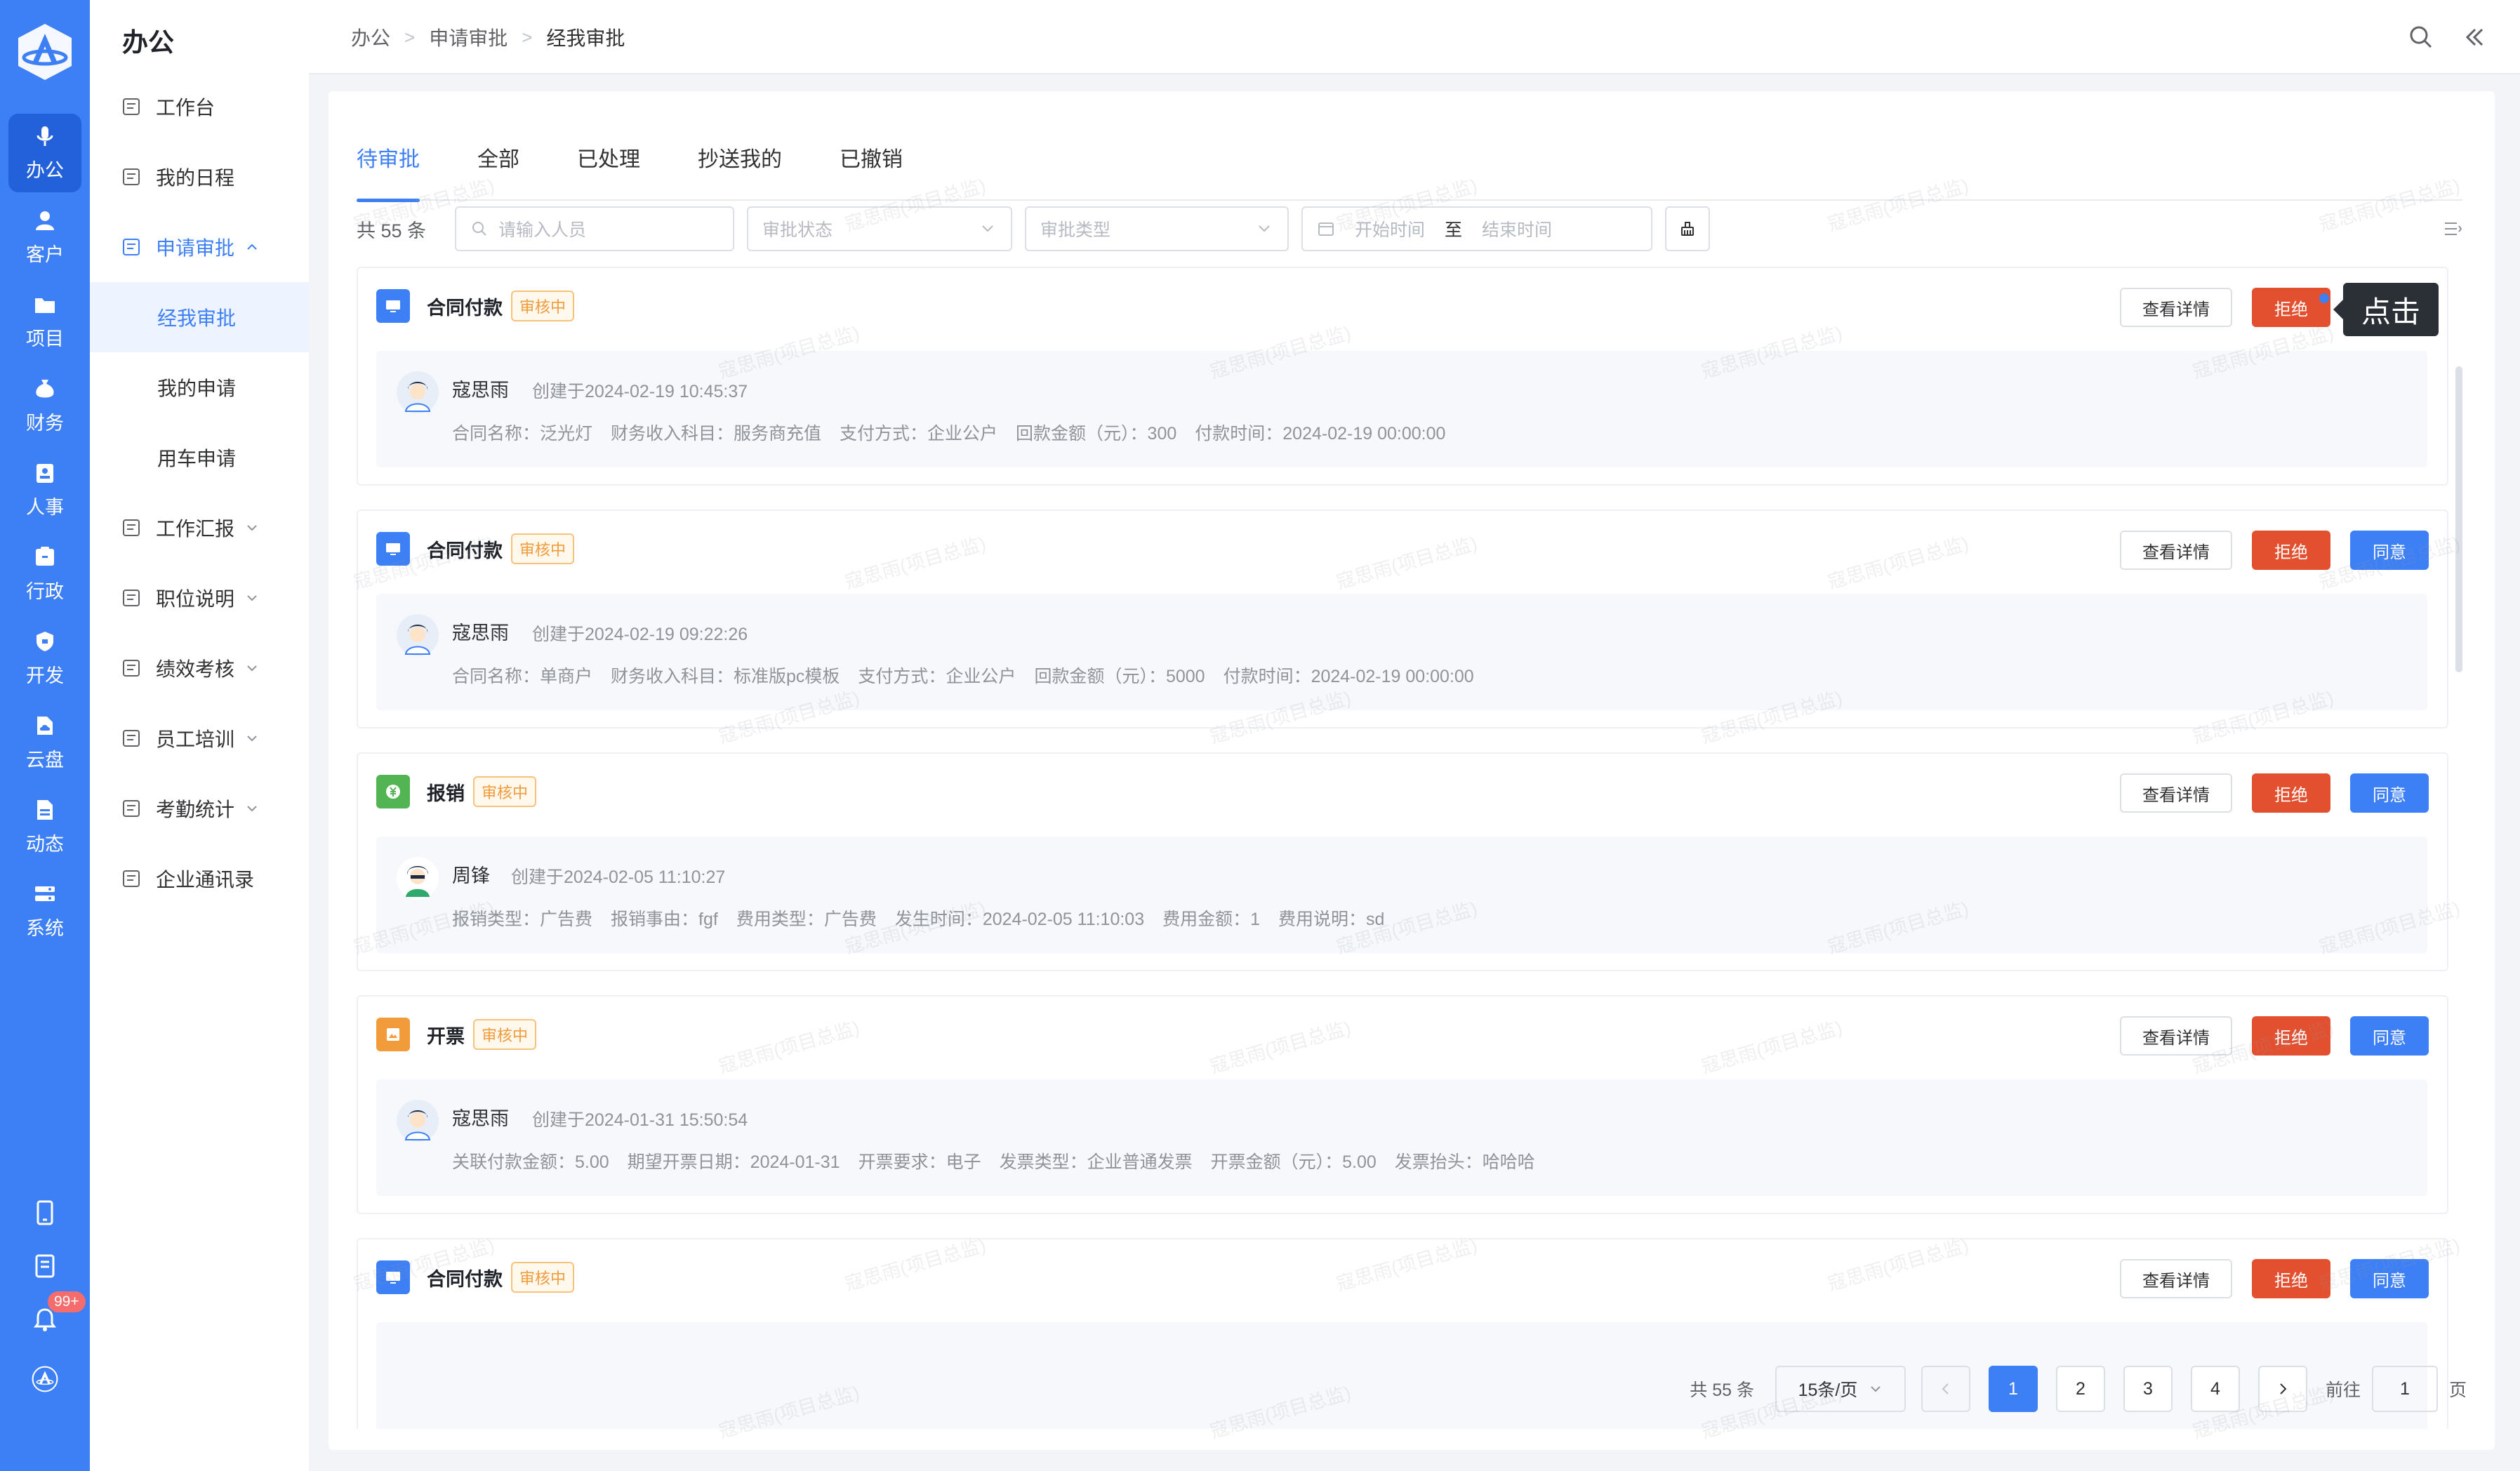 This screenshot has height=1471, width=2520. Describe the element at coordinates (131, 106) in the screenshot. I see `desktop-icon` at that location.